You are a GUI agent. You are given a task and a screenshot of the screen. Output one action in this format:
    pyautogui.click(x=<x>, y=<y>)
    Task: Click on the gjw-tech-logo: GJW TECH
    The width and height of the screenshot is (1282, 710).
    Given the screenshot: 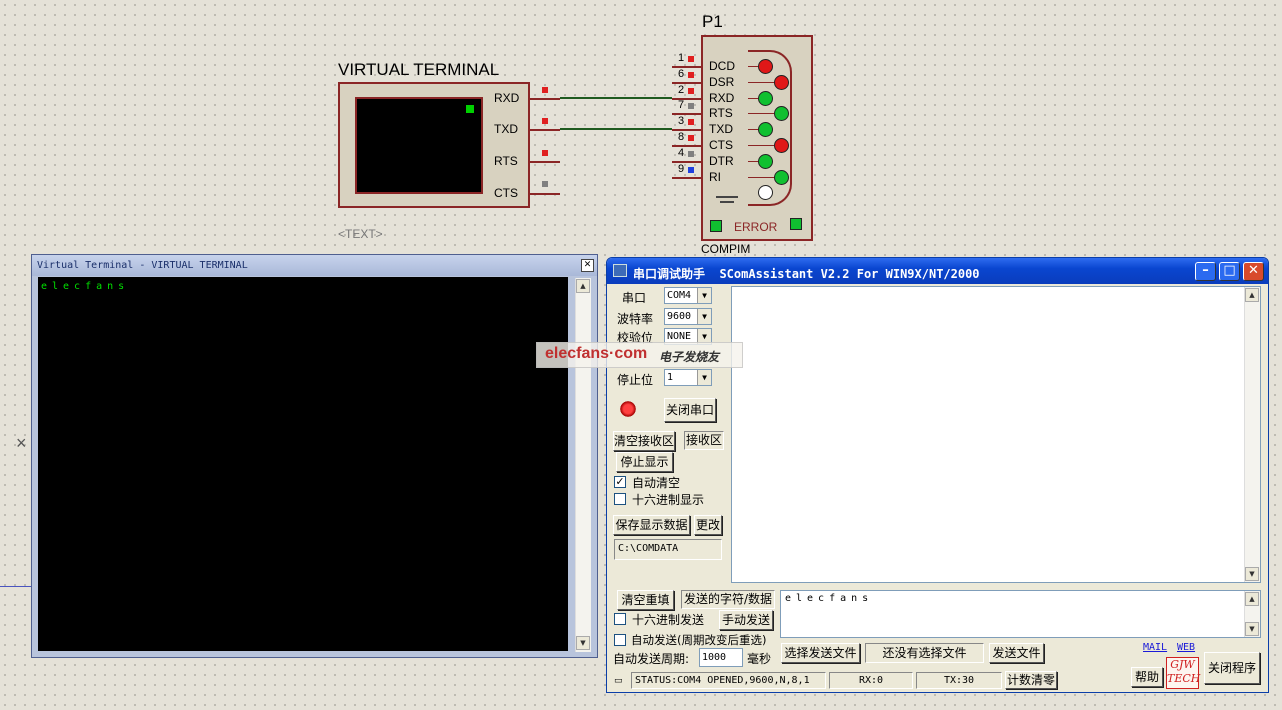 What is the action you would take?
    pyautogui.click(x=1183, y=673)
    